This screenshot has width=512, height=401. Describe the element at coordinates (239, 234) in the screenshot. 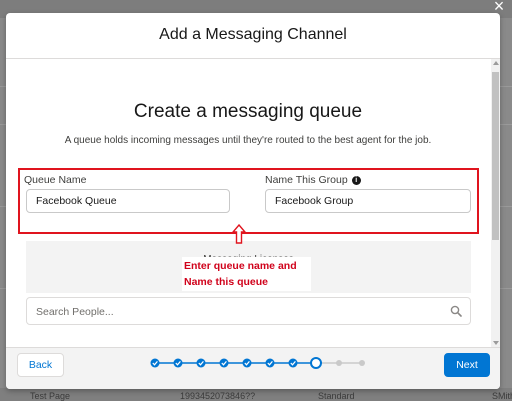

I see `annotation-arrow-icon` at that location.